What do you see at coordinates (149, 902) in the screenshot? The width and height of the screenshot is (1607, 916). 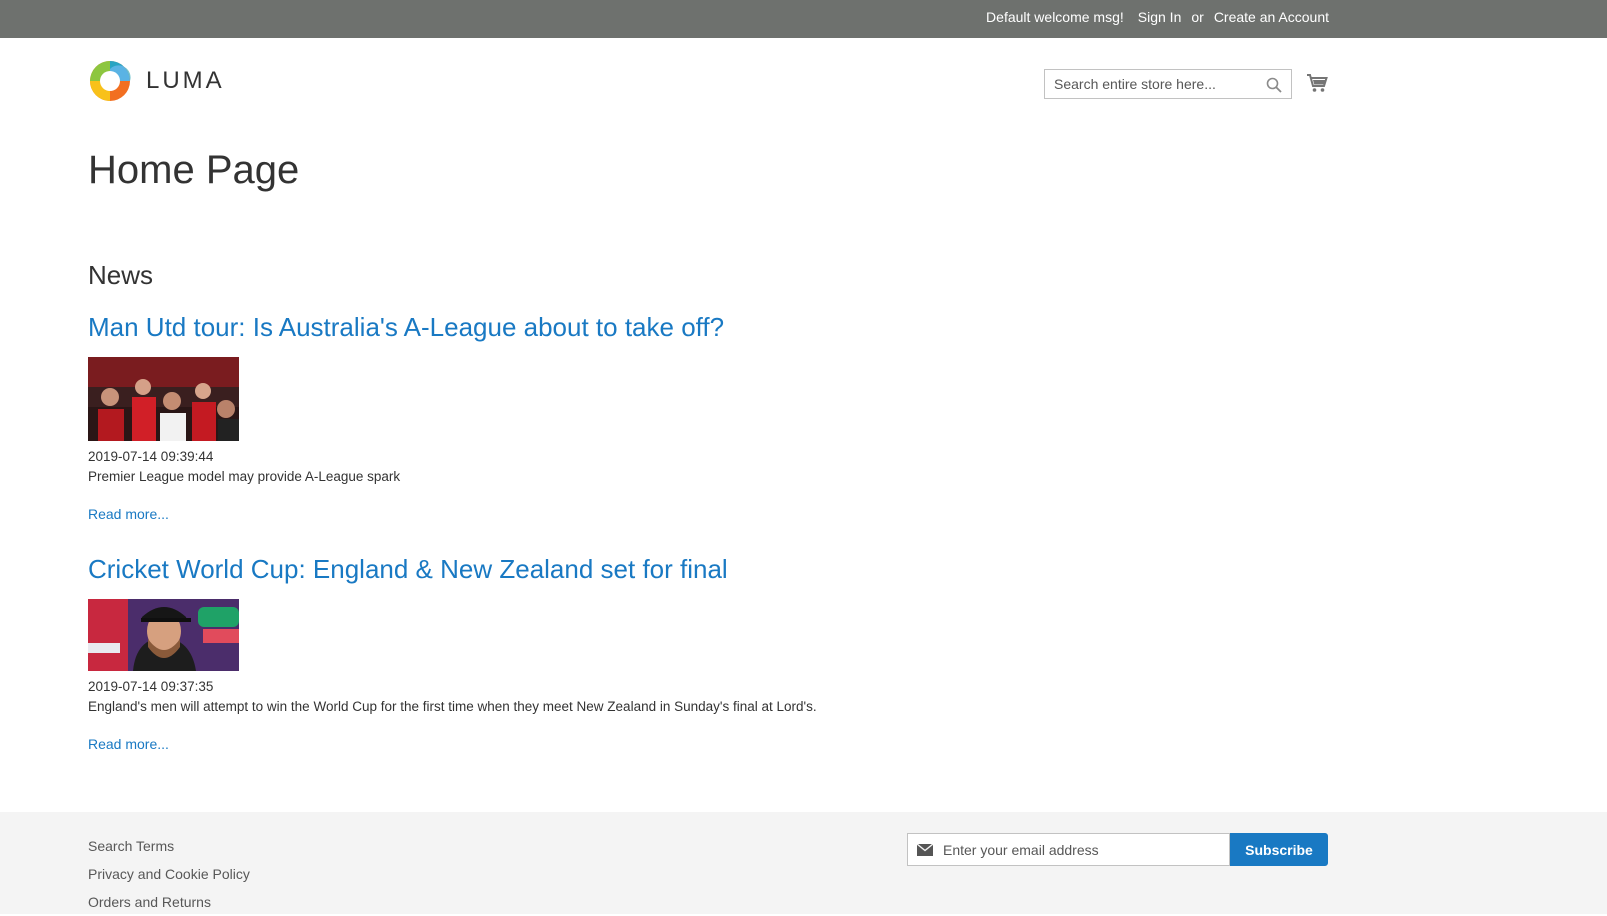 I see `orders-returns-link: Orders and Returns` at bounding box center [149, 902].